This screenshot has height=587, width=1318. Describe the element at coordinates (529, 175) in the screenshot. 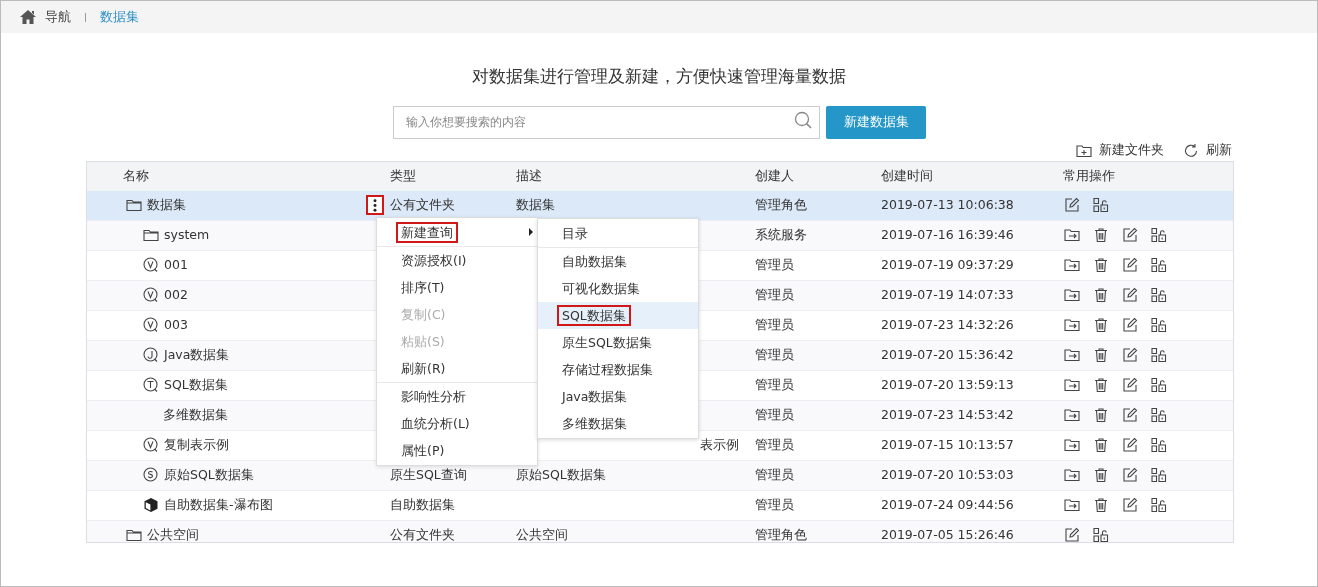

I see `column-header: 描述` at that location.